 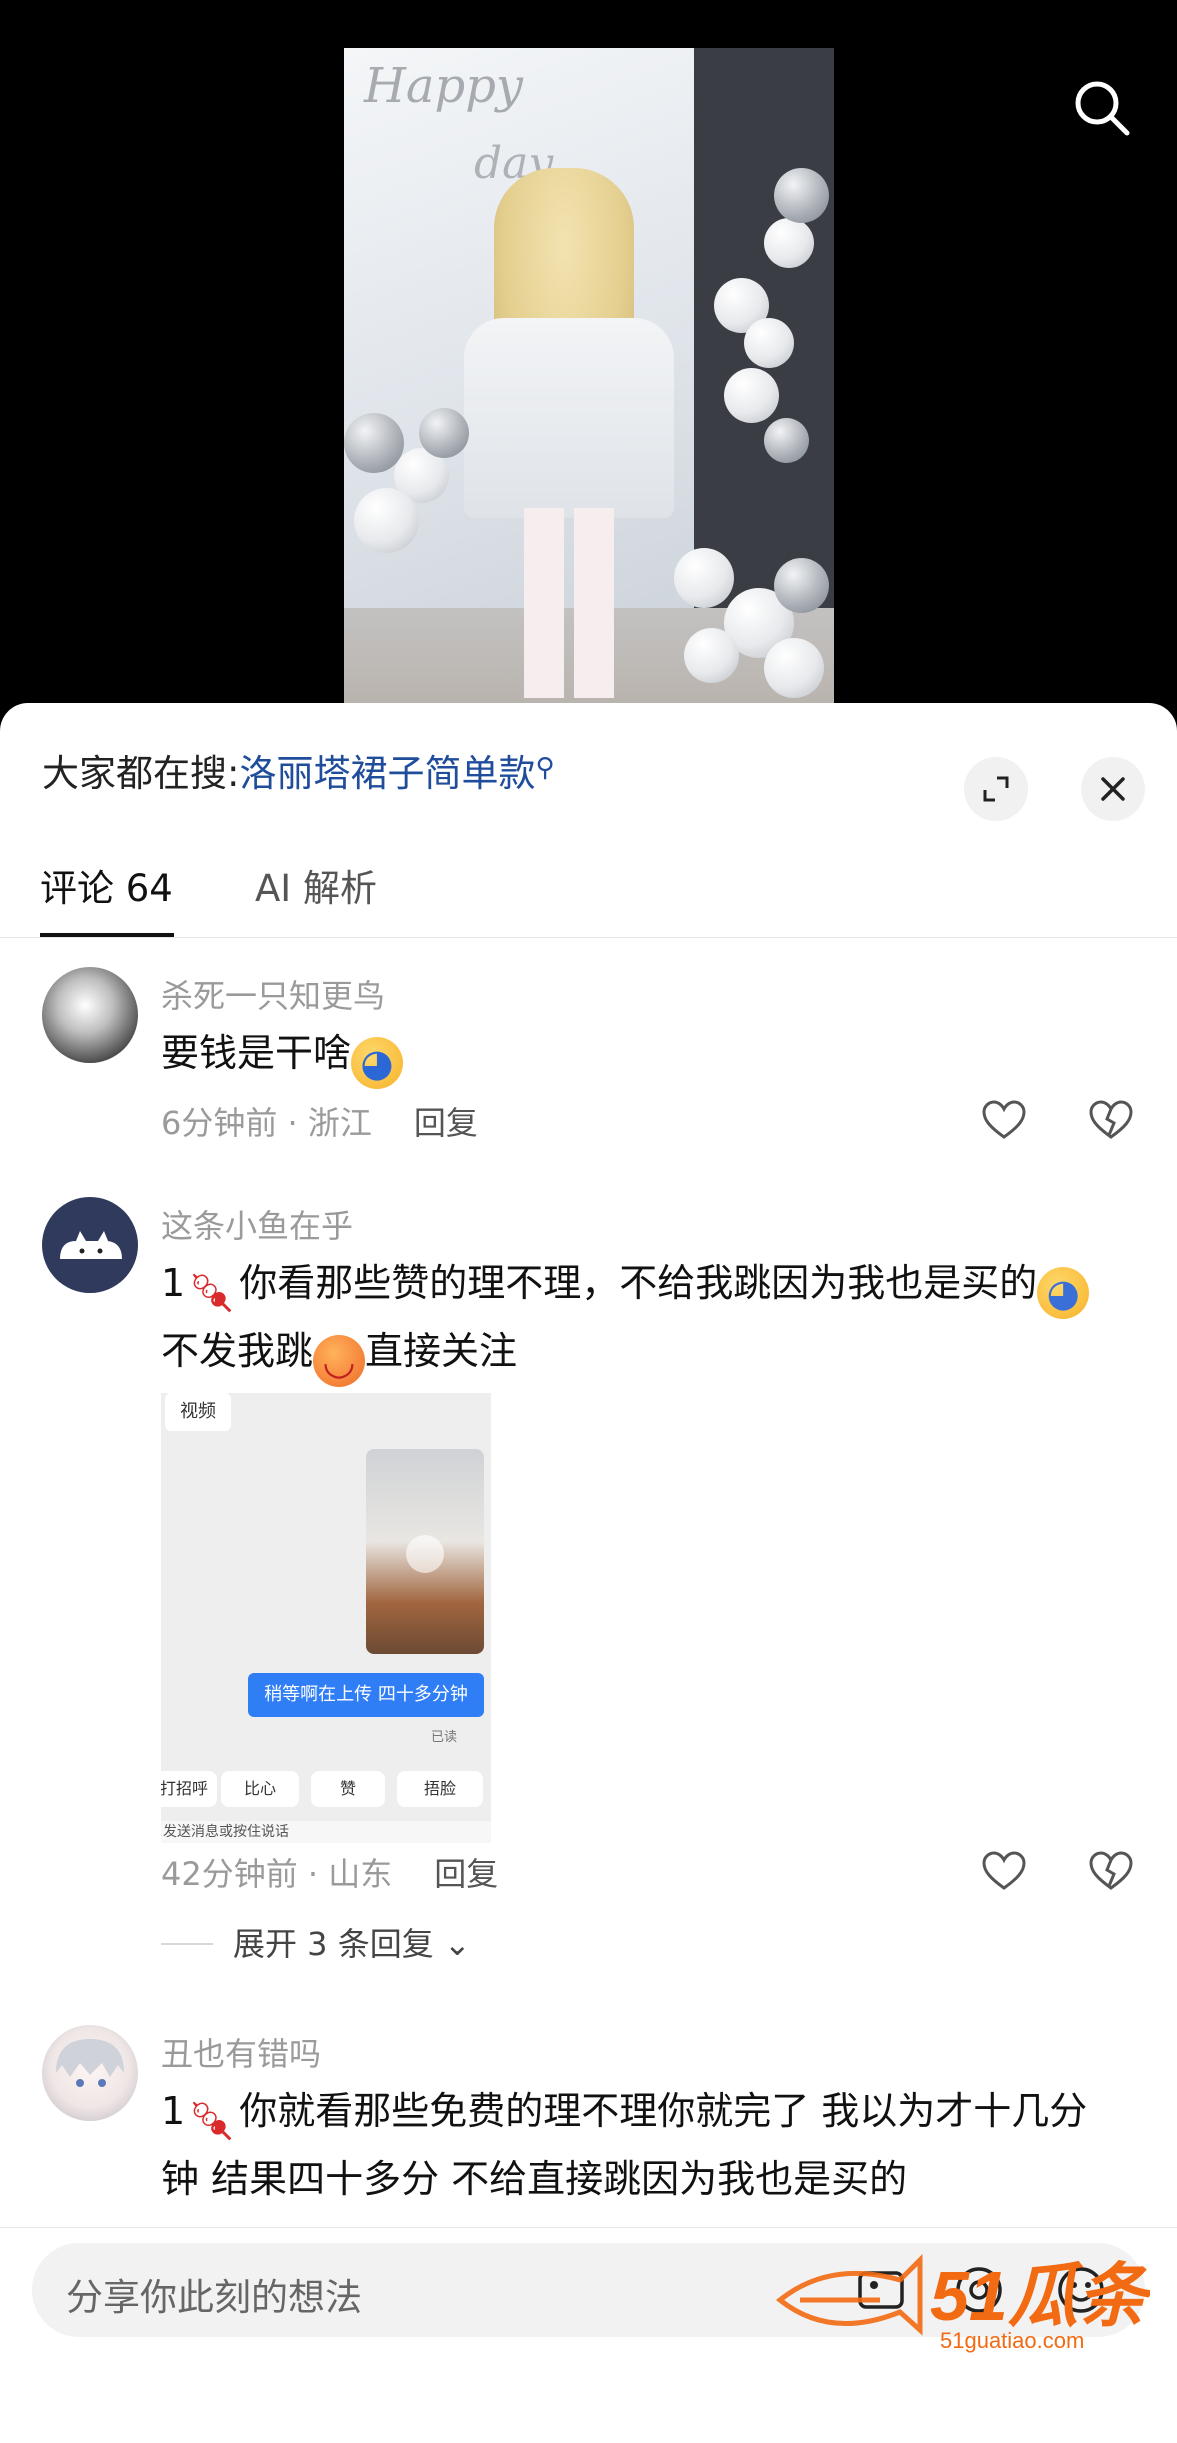 I want to click on hot-search-query: 洛丽塔裙子简单款, so click(x=387, y=773).